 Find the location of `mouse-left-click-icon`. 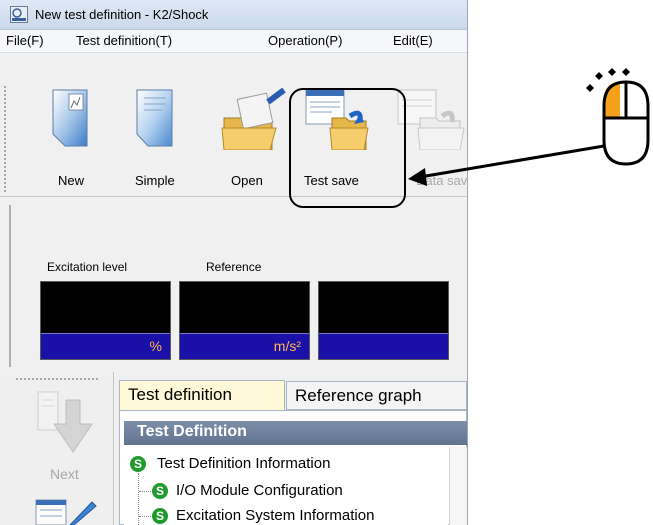

mouse-left-click-icon is located at coordinates (618, 117).